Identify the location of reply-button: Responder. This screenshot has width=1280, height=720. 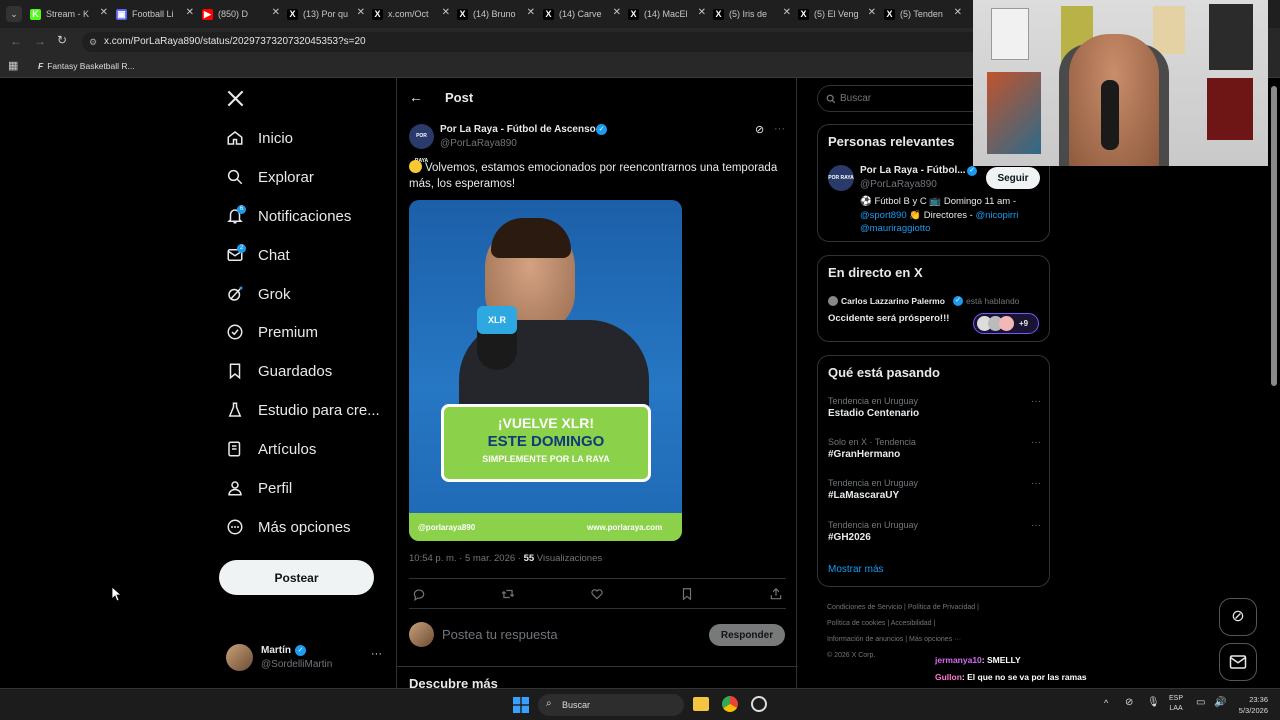
(747, 635).